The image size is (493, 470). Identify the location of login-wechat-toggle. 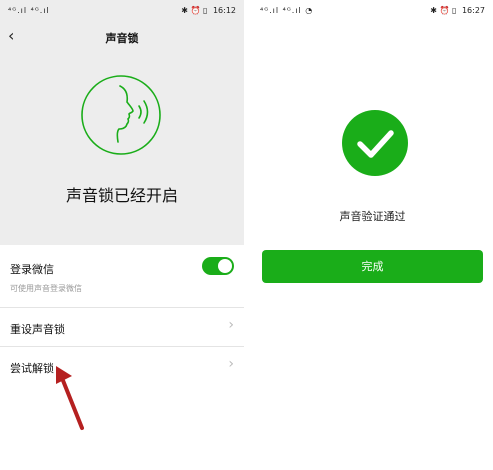
(218, 266).